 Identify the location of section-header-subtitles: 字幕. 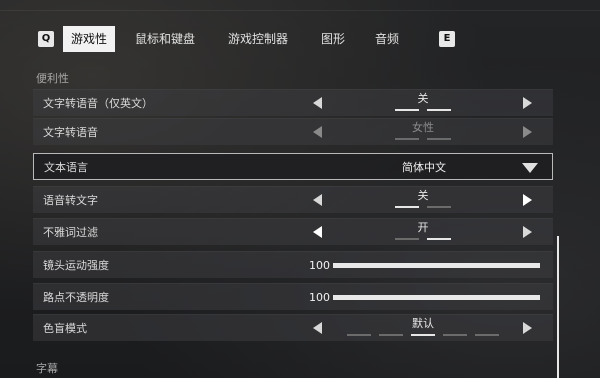
(47, 368).